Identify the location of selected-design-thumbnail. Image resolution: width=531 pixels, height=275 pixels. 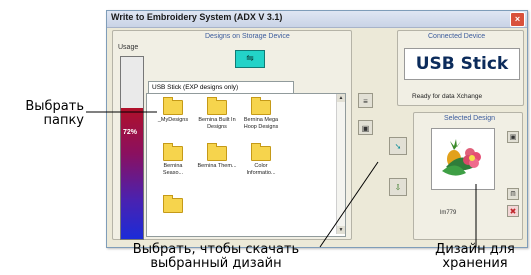
(463, 159).